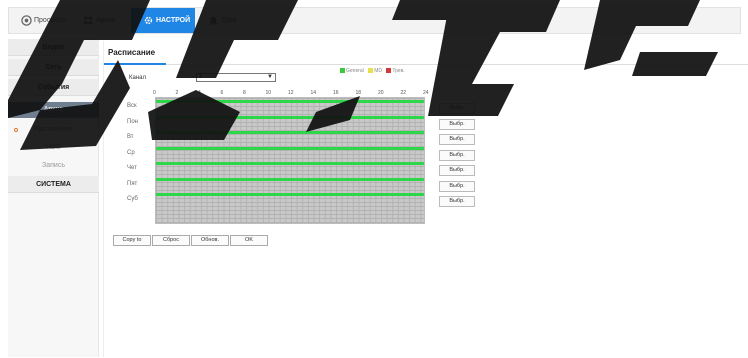 Image resolution: width=748 pixels, height=358 pixels. Describe the element at coordinates (249, 240) in the screenshot. I see `ok-button: OK` at that location.